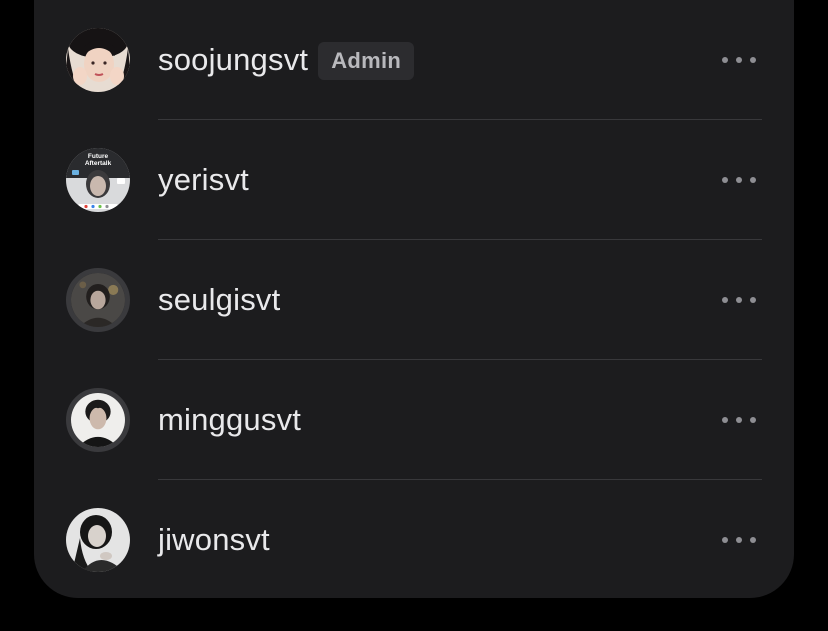  Describe the element at coordinates (233, 59) in the screenshot. I see `username-label: soojungsvt` at that location.